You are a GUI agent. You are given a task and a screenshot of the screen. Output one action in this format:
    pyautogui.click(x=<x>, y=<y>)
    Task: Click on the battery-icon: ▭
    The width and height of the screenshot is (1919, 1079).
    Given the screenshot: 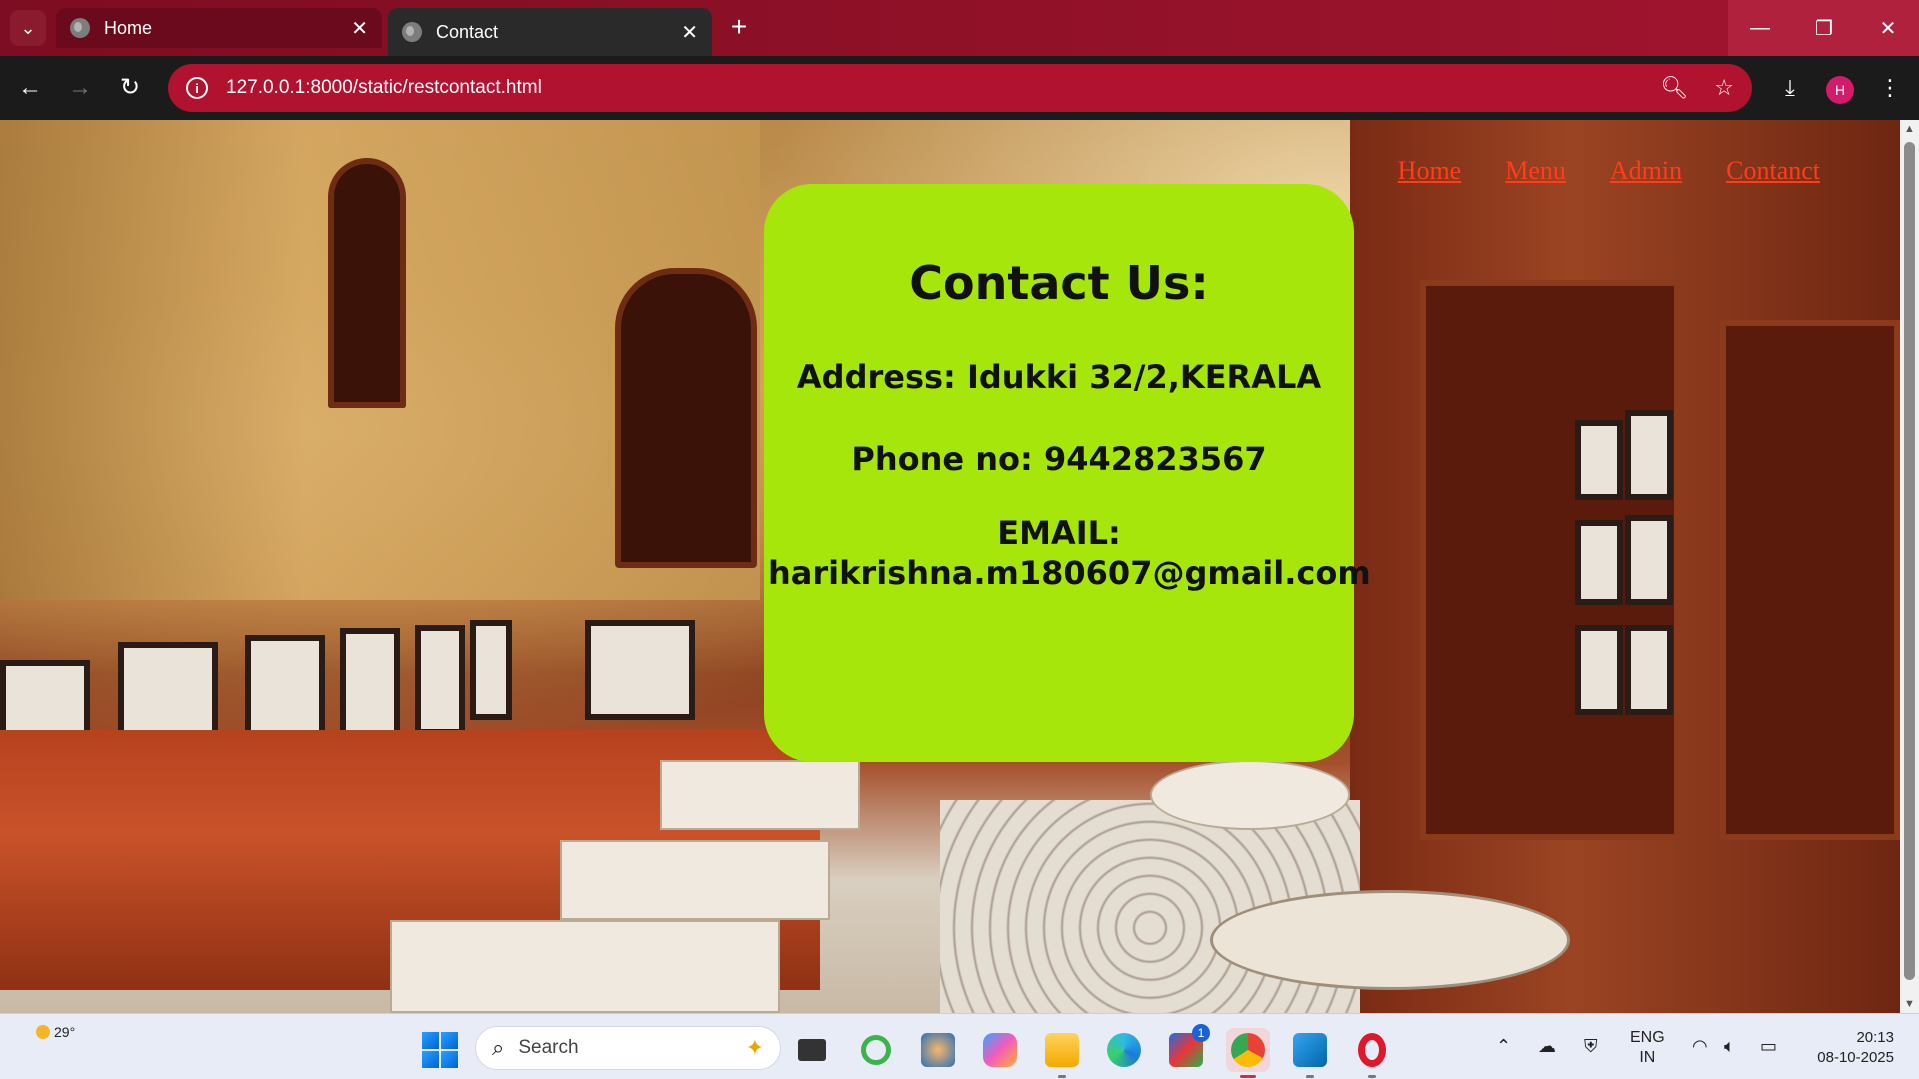 What is the action you would take?
    pyautogui.click(x=1768, y=1046)
    